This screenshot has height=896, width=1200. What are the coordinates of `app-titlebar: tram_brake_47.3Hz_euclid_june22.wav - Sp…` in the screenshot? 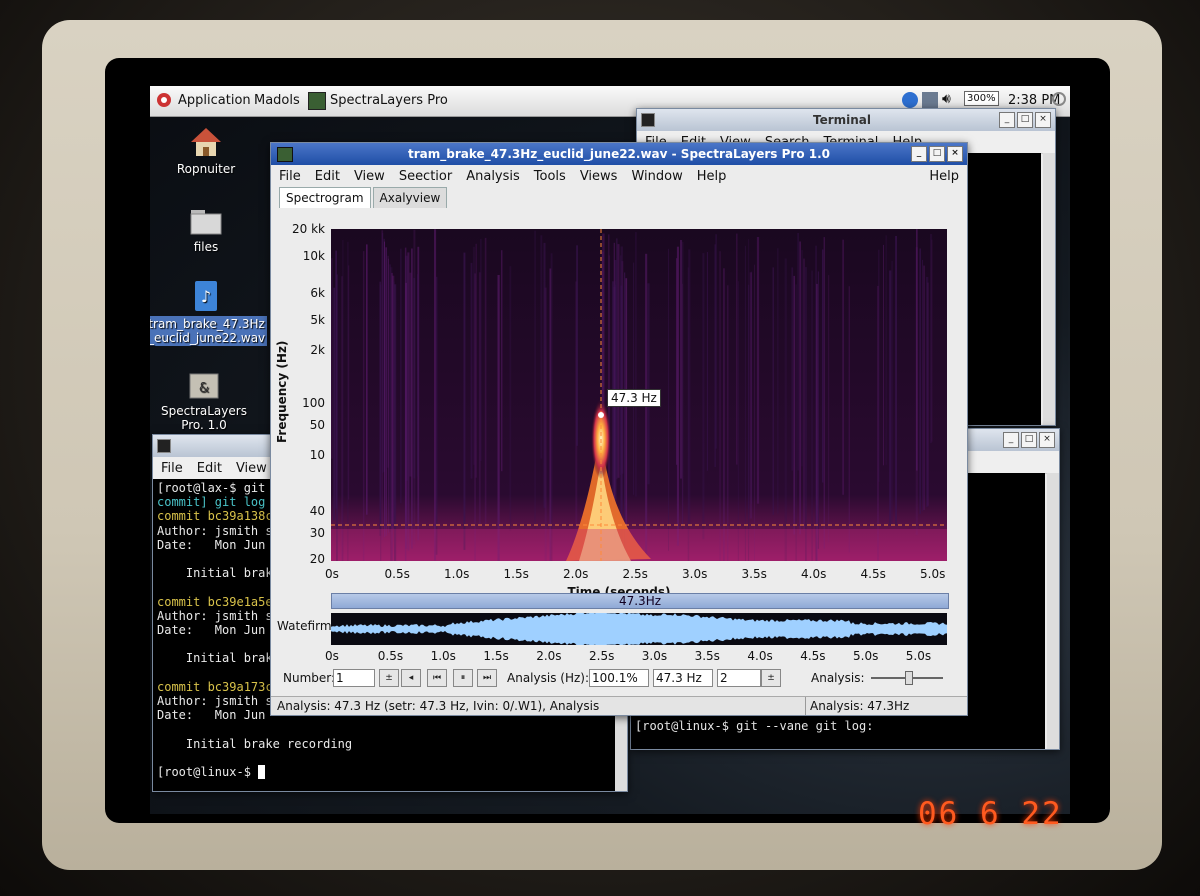 It's located at (619, 154).